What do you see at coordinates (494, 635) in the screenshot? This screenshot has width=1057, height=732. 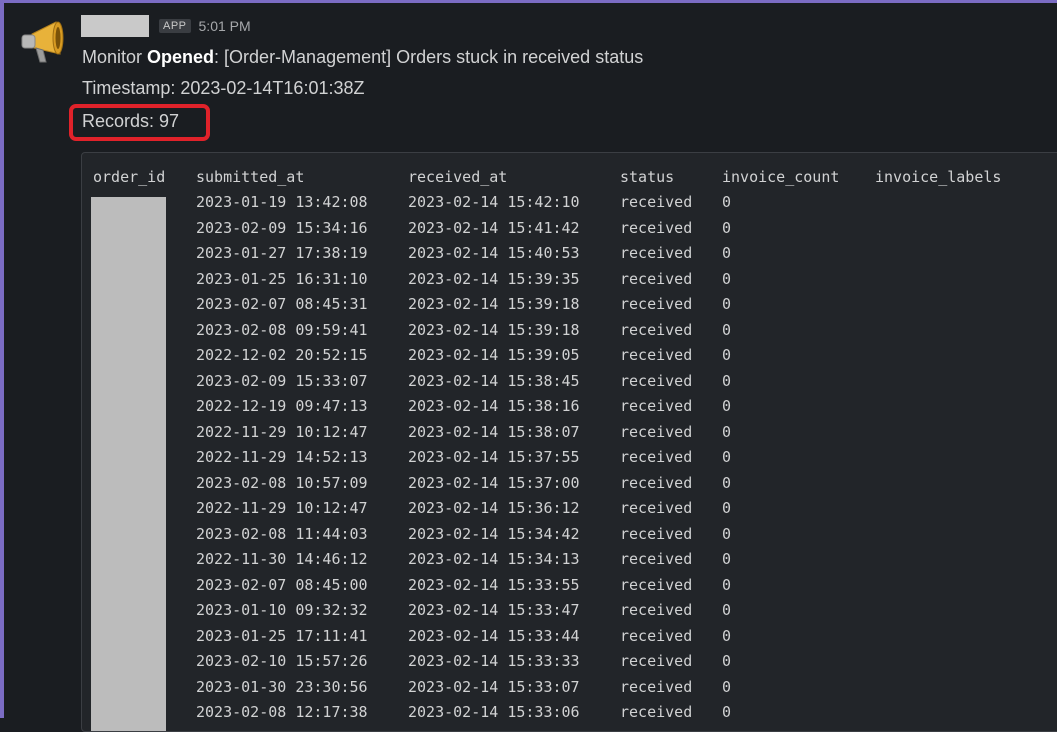 I see `received-at-cell: 2023-02-14 15:33:44` at bounding box center [494, 635].